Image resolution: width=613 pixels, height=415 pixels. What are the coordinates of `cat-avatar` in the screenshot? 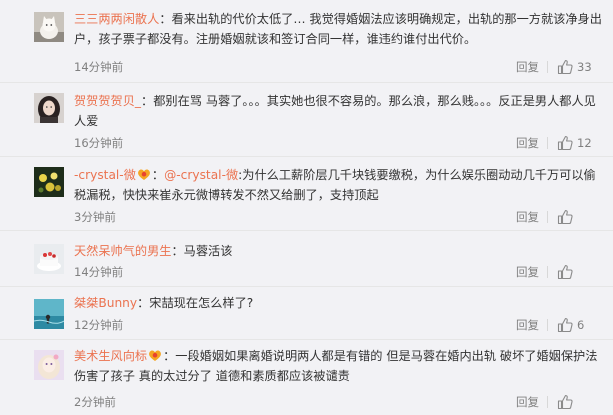 It's located at (49, 27).